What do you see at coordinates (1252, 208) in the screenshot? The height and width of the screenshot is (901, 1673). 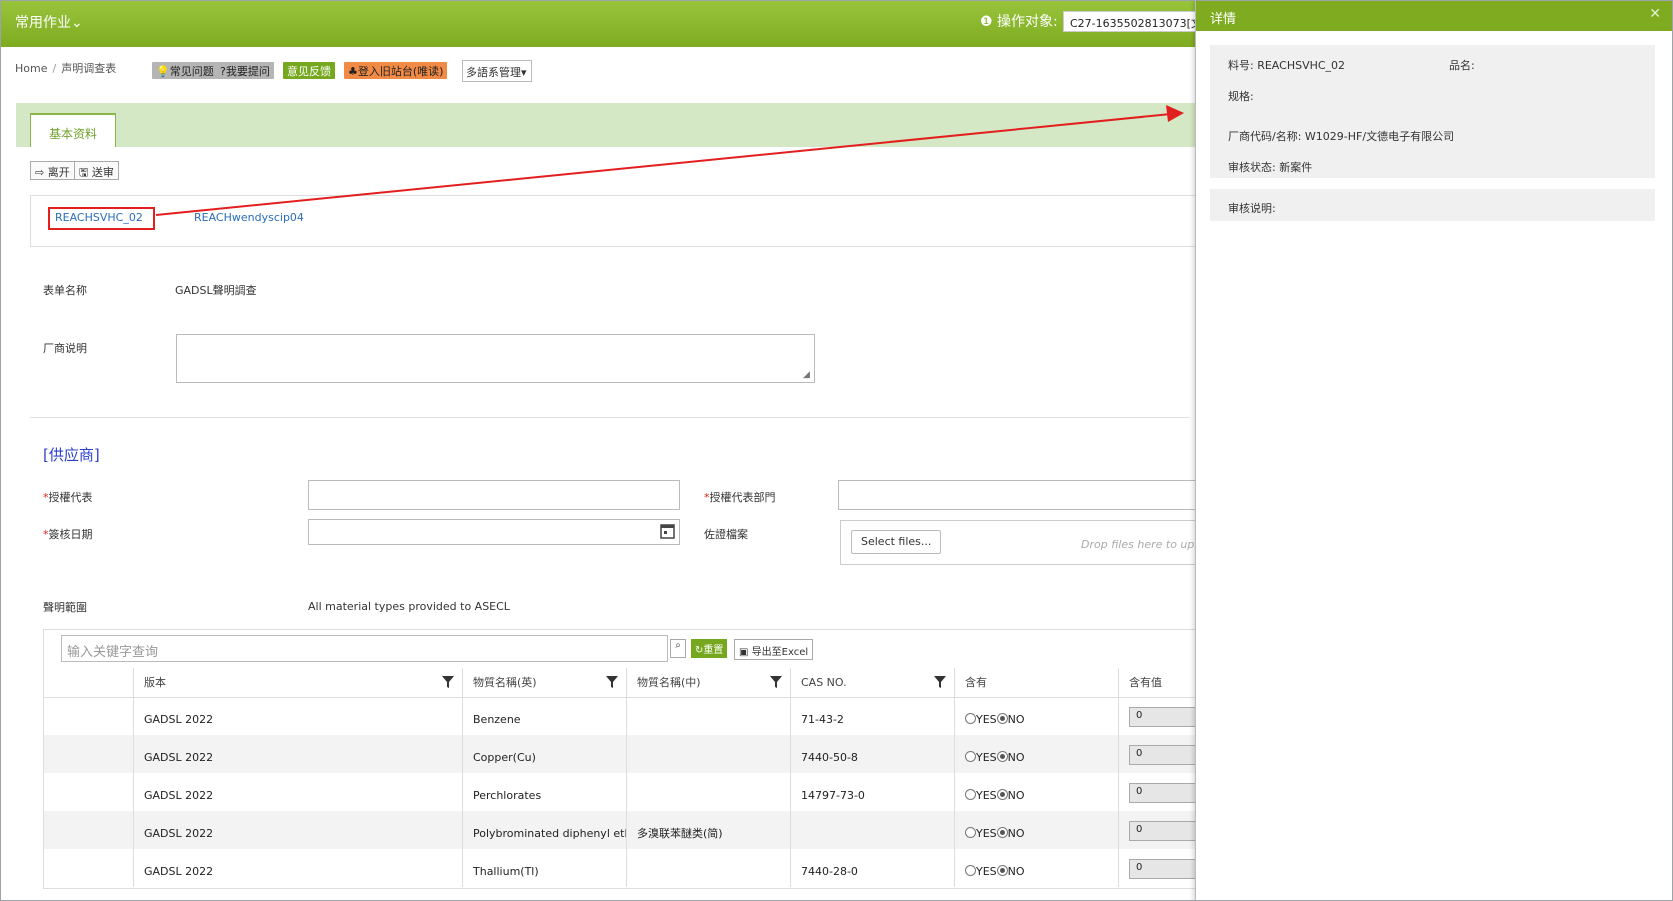 I see `review-note-label: 审核说明:` at bounding box center [1252, 208].